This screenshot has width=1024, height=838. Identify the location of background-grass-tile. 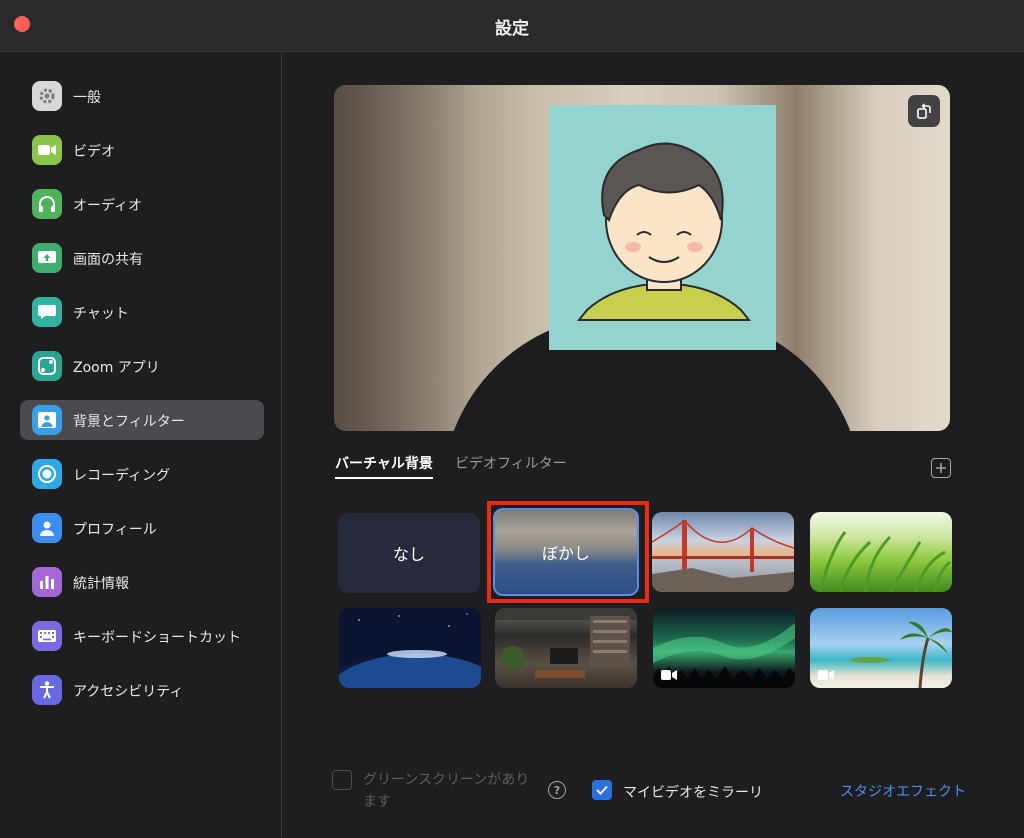
(881, 552).